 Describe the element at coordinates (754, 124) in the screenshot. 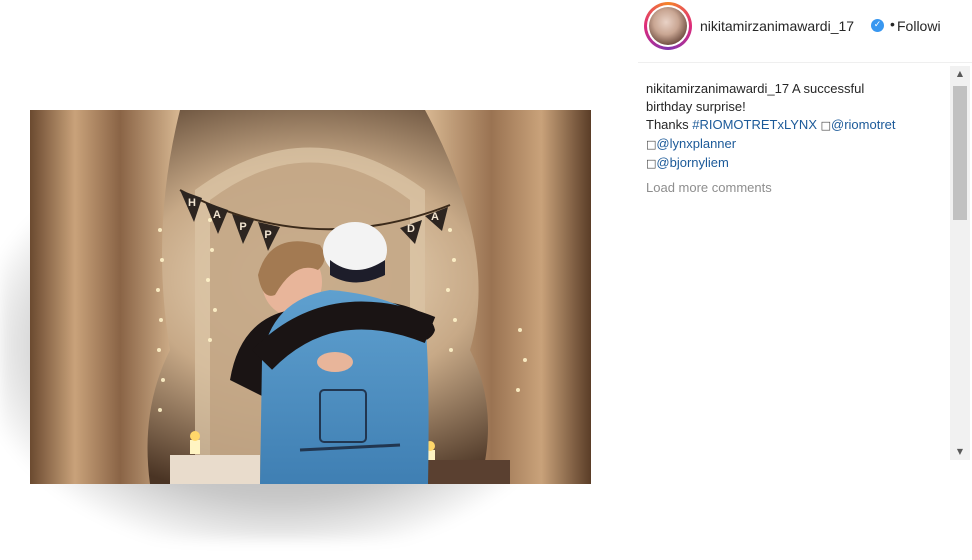

I see `hashtag-link: #RIOMOTRETxLYNX` at that location.